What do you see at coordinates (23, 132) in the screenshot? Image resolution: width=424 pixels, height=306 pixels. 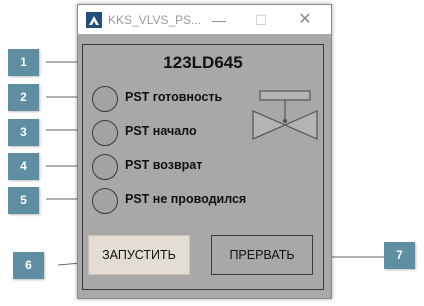 I see `callout-3: 3` at bounding box center [23, 132].